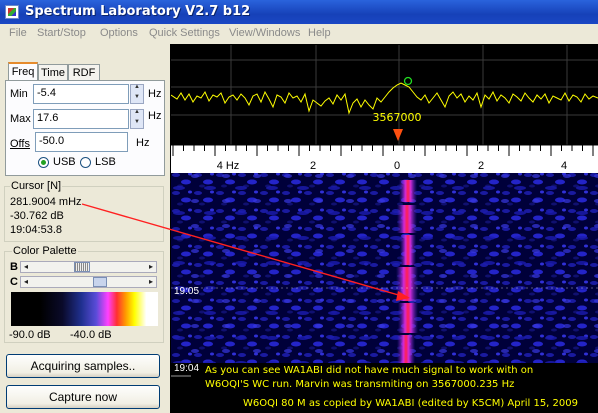  I want to click on lsb-label: LSB, so click(105, 162).